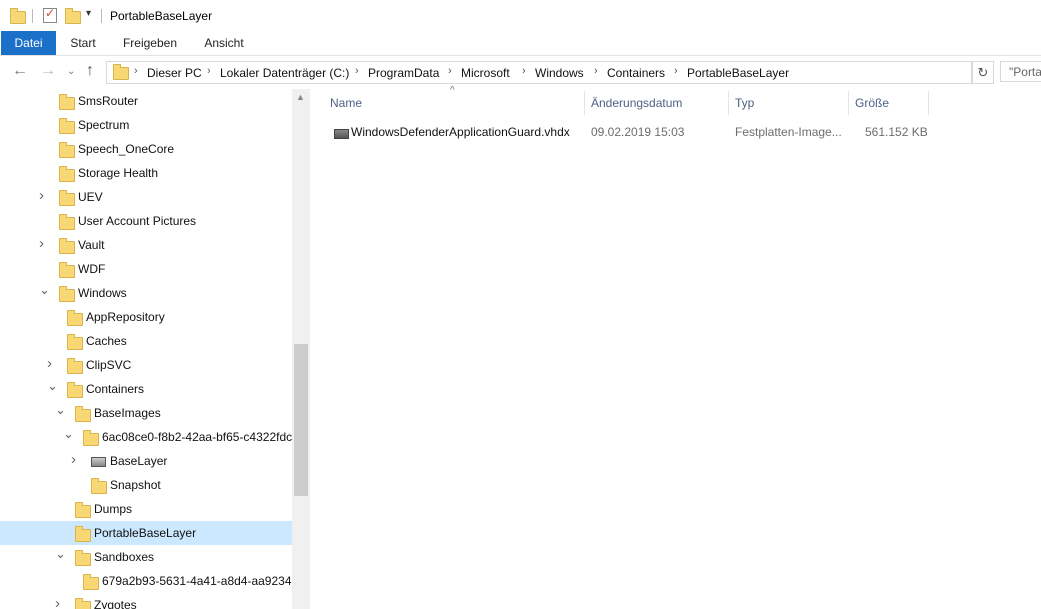 This screenshot has width=1041, height=609. What do you see at coordinates (636, 73) in the screenshot?
I see `breadcrumb-containers: Containers` at bounding box center [636, 73].